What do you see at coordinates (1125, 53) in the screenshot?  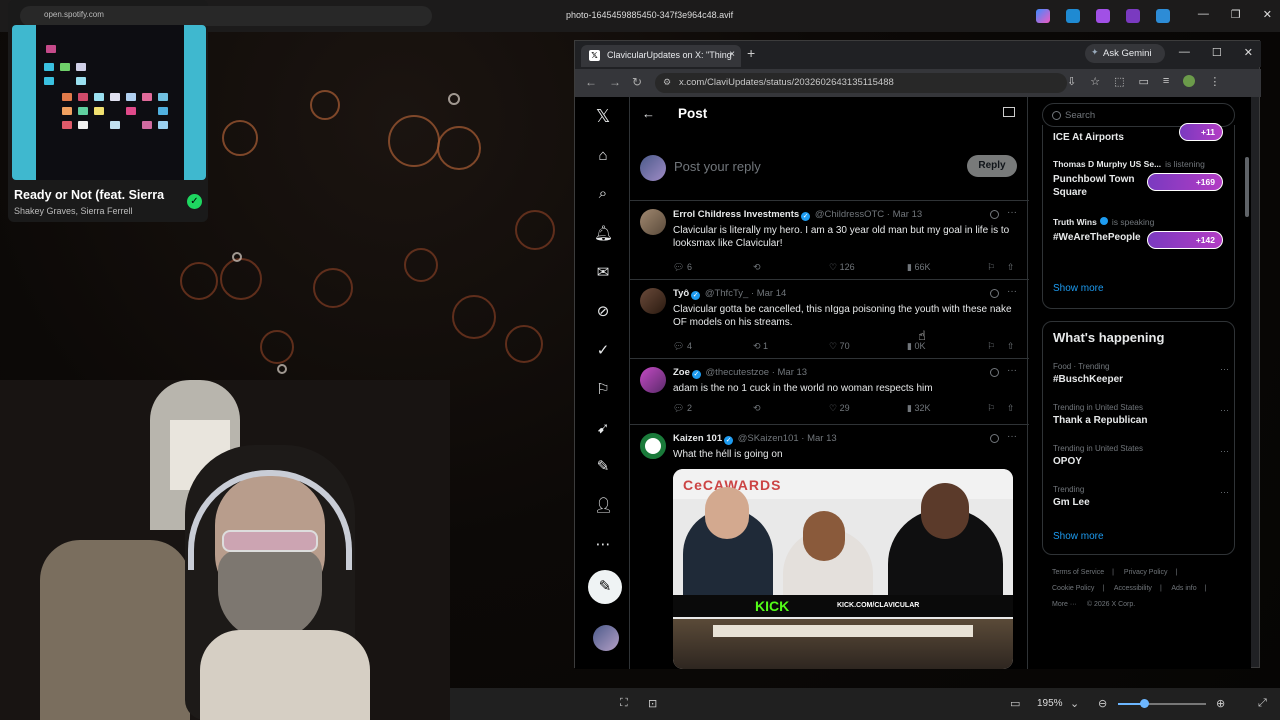 I see `ask-gemini-button: Ask Gemini` at bounding box center [1125, 53].